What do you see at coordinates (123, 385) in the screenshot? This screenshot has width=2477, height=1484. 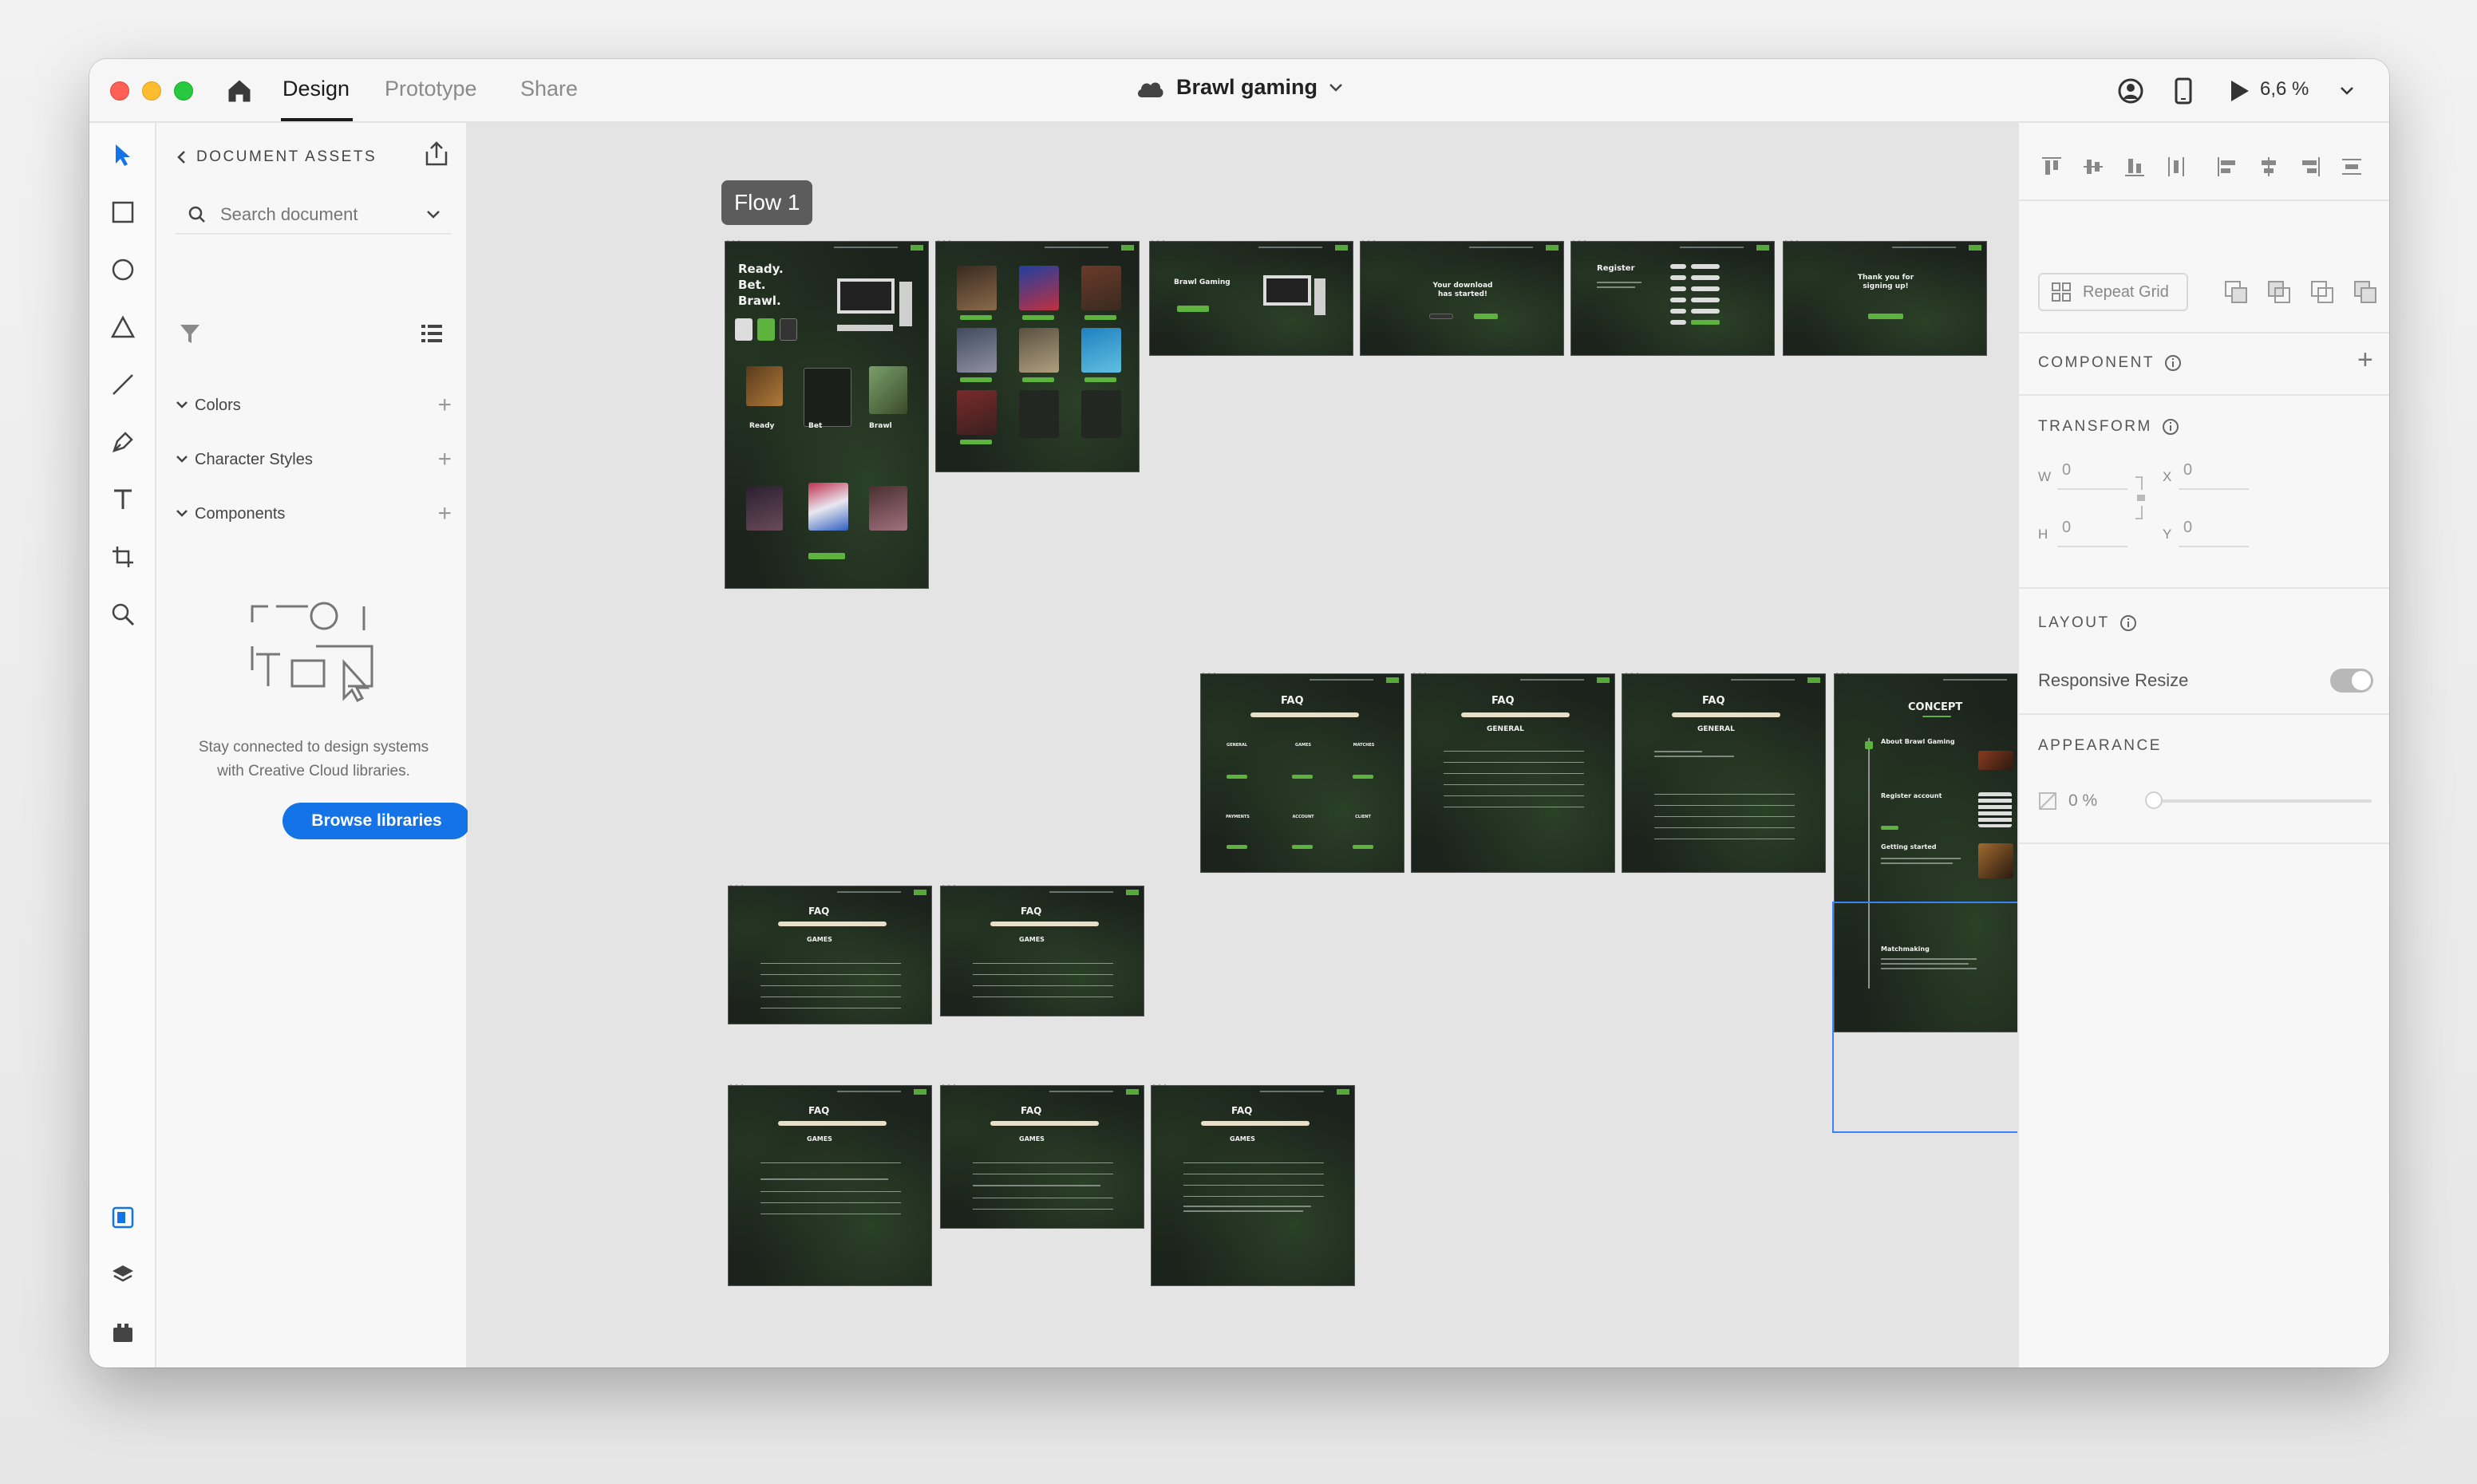 I see `line-tool-icon` at bounding box center [123, 385].